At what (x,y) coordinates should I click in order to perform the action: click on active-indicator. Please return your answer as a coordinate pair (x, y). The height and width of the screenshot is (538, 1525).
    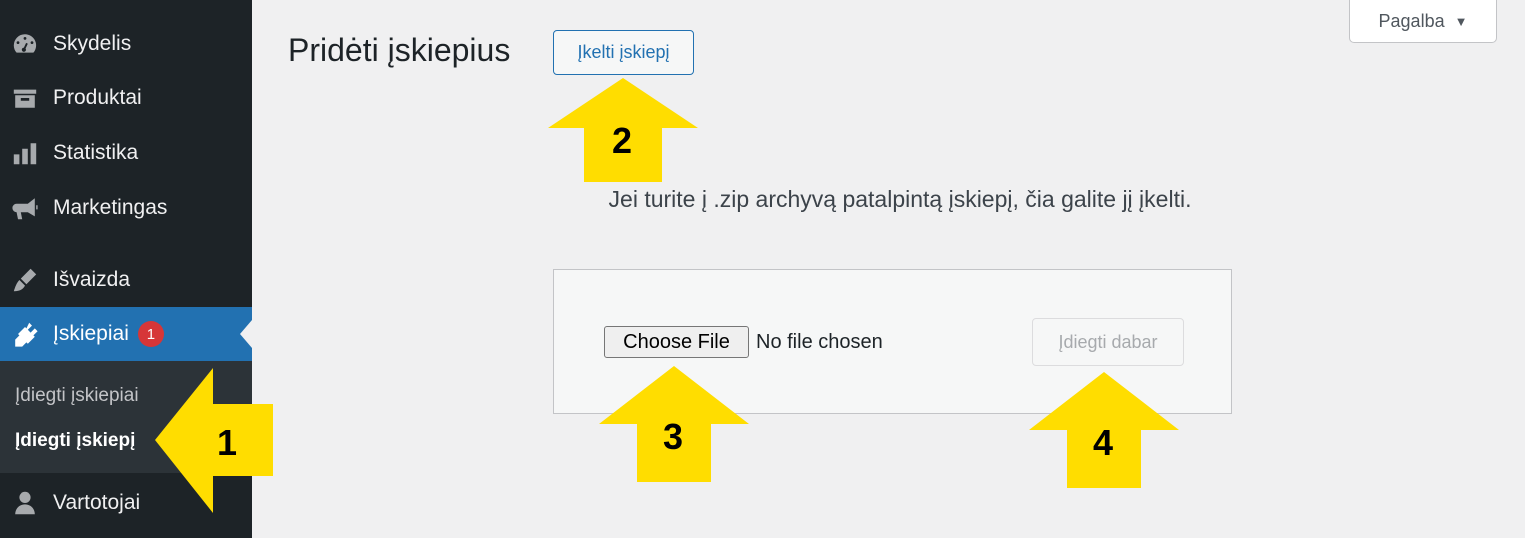
    Looking at the image, I should click on (246, 334).